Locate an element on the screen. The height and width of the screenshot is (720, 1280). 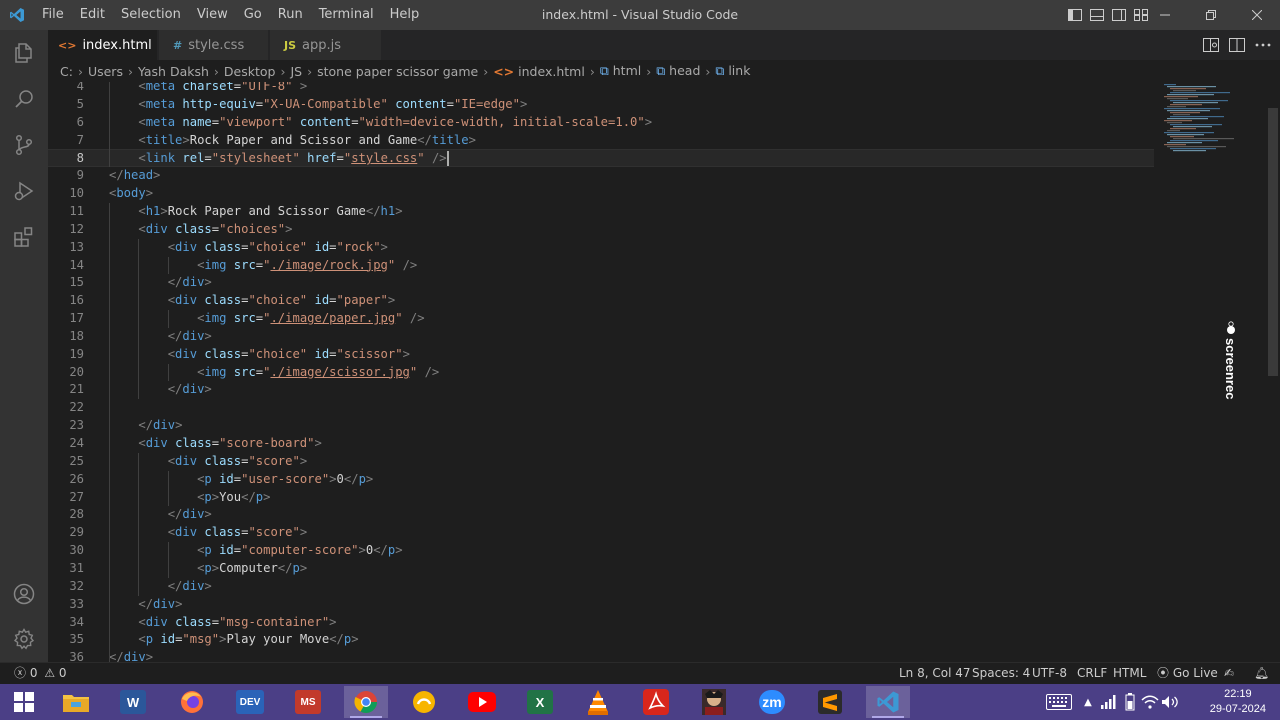
code-line: 33 </div> is located at coordinates (601, 605).